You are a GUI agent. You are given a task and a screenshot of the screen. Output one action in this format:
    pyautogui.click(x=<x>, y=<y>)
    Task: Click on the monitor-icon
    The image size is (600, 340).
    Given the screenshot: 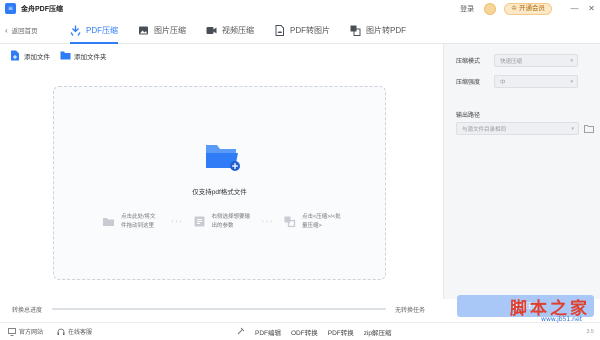 What is the action you would take?
    pyautogui.click(x=12, y=331)
    